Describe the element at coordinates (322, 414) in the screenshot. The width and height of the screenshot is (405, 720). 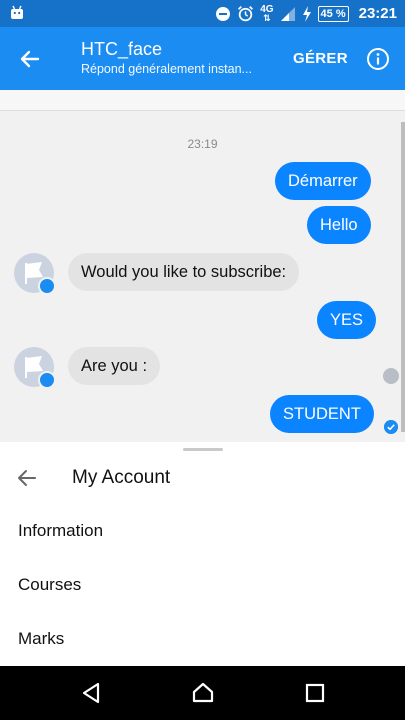
I see `message-bubble-outgoing: STUDENT` at that location.